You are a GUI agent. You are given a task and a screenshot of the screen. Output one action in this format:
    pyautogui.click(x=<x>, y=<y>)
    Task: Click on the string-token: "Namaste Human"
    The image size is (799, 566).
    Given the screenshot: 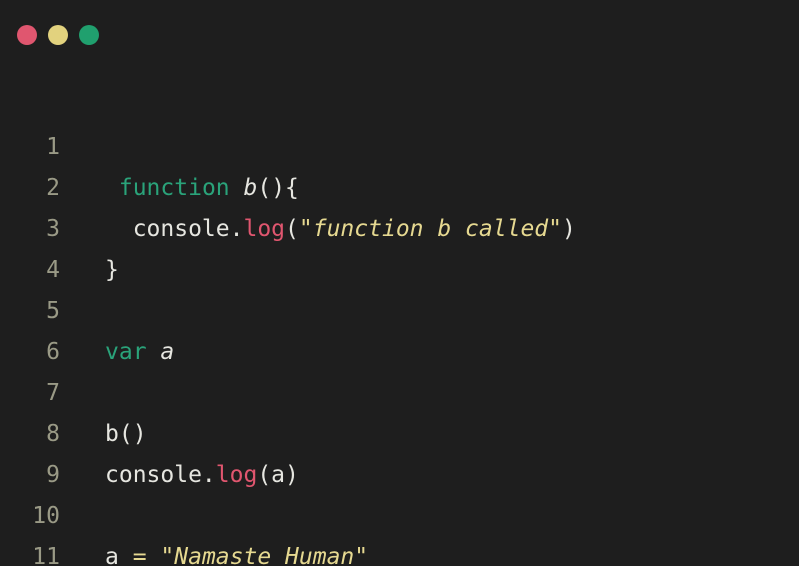 What is the action you would take?
    pyautogui.click(x=264, y=555)
    